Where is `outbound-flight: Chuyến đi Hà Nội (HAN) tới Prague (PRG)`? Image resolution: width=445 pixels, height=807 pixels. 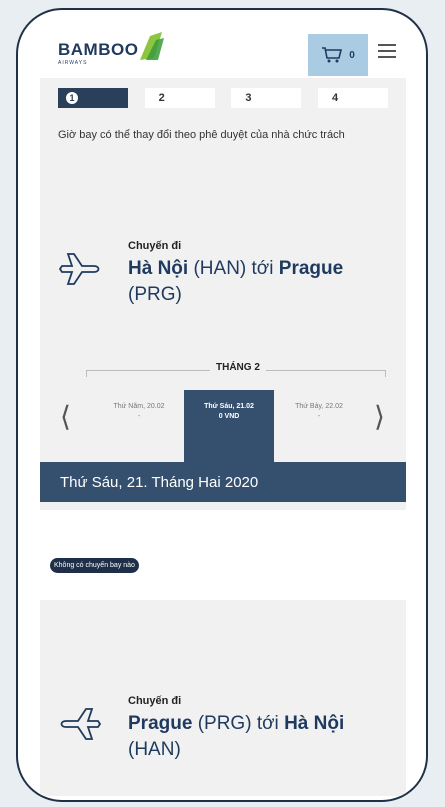 outbound-flight: Chuyến đi Hà Nội (HAN) tới Prague (PRG) is located at coordinates (223, 290).